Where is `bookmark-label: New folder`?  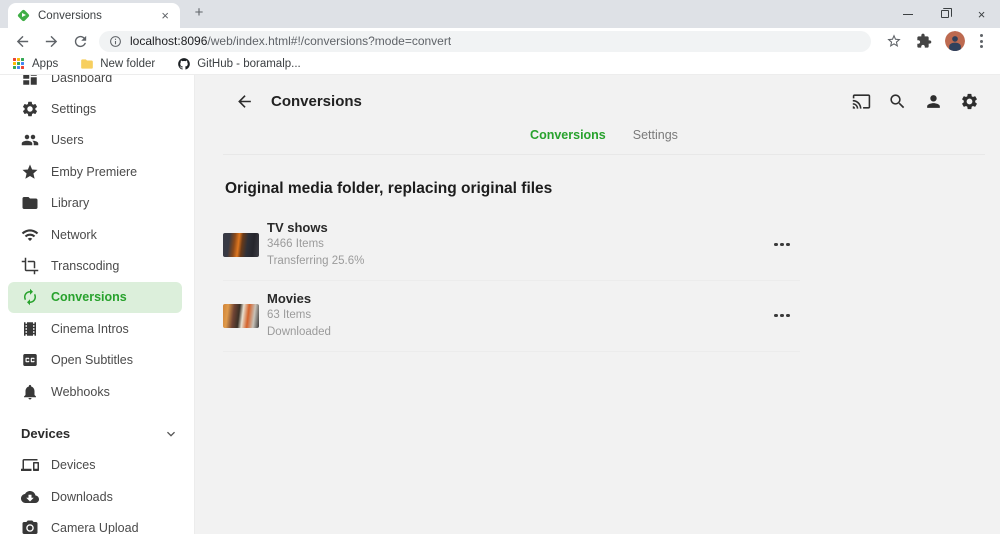 bookmark-label: New folder is located at coordinates (128, 64).